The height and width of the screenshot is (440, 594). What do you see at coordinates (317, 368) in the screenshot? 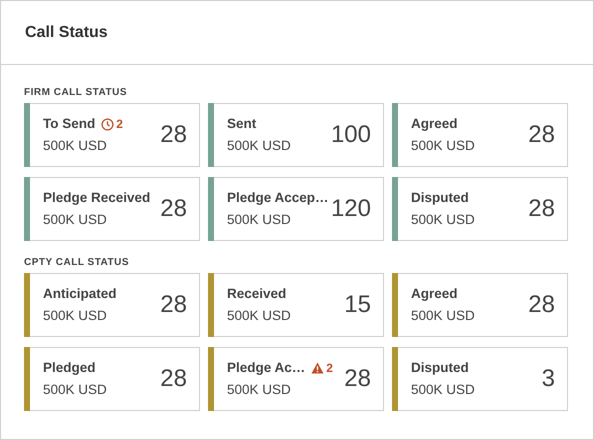
I see `warning-icon` at bounding box center [317, 368].